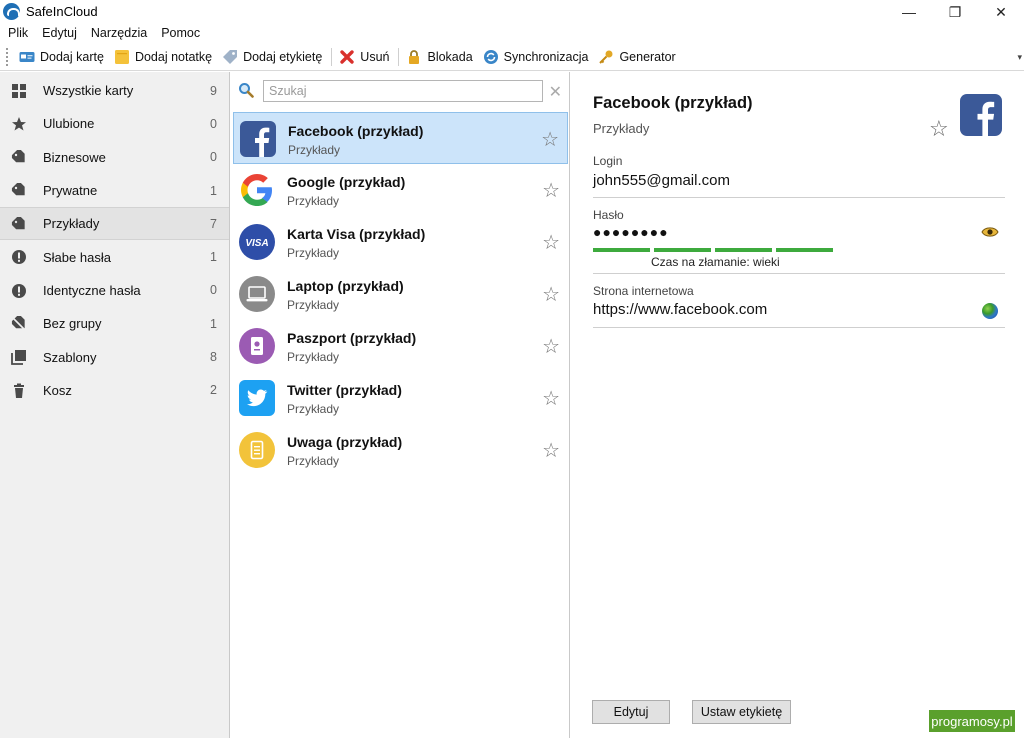 The width and height of the screenshot is (1024, 738). What do you see at coordinates (608, 161) in the screenshot?
I see `login-label: Login` at bounding box center [608, 161].